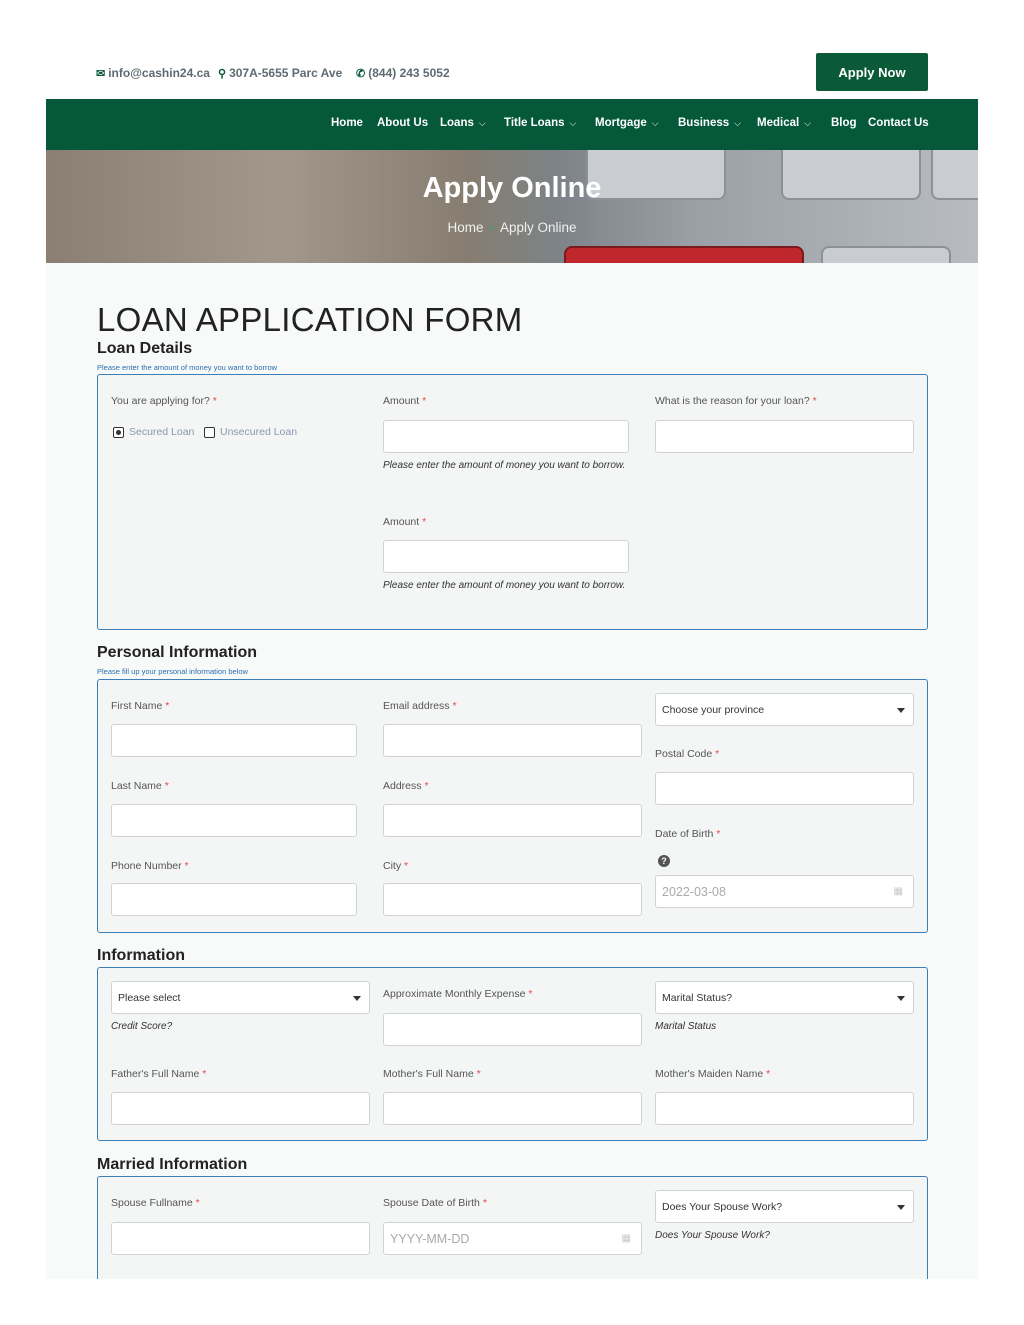 The image size is (1024, 1325). What do you see at coordinates (401, 401) in the screenshot?
I see `label-text: Amount` at bounding box center [401, 401].